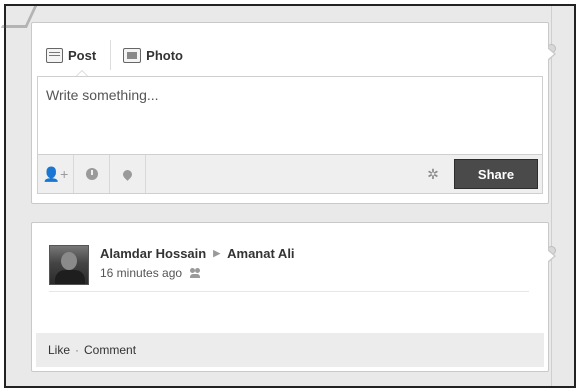 The width and height of the screenshot is (581, 392). I want to click on speech-bubble-icon, so click(54, 55).